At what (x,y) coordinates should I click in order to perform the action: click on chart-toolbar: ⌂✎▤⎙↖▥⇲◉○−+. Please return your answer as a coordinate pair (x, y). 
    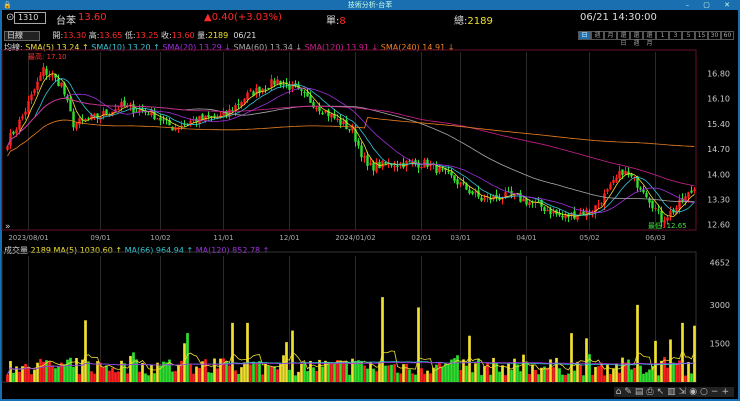
    Looking at the image, I should click on (673, 392).